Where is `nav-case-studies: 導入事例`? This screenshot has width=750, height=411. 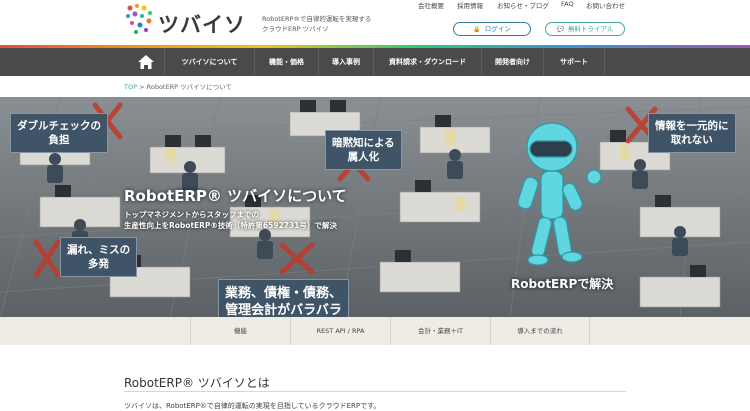 nav-case-studies: 導入事例 is located at coordinates (345, 62).